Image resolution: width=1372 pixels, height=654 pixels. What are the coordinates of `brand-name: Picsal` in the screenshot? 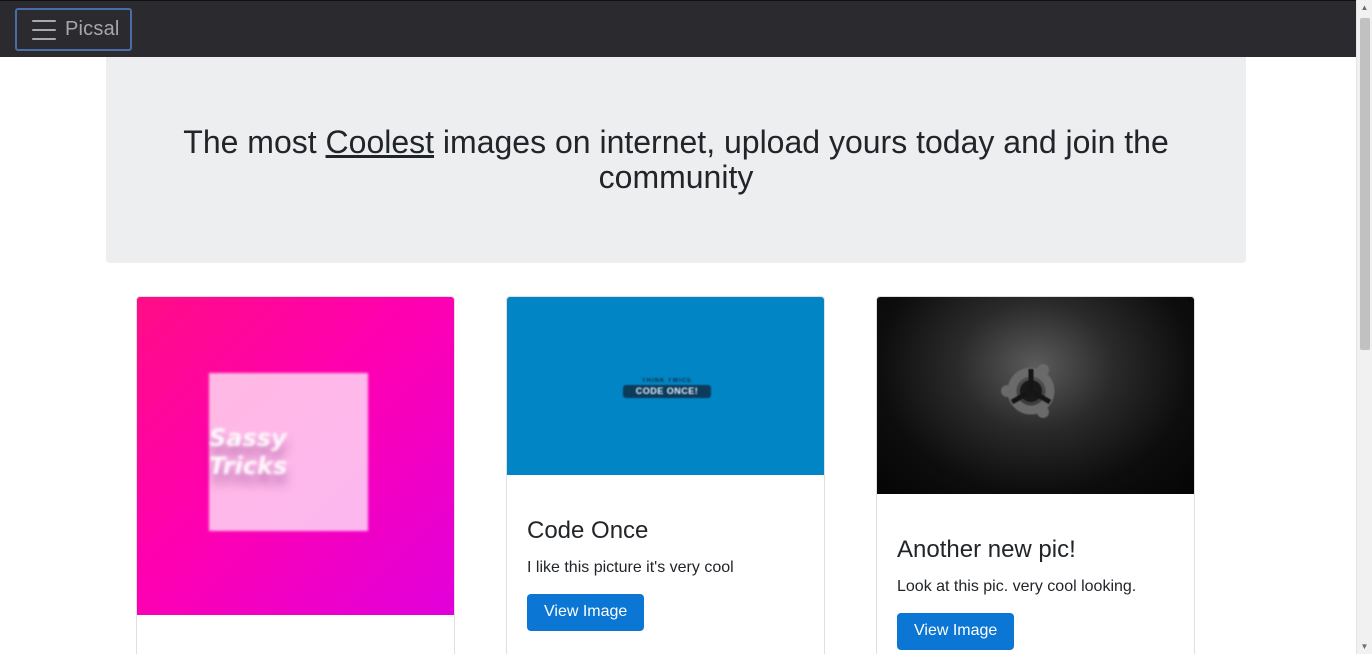 It's located at (92, 29).